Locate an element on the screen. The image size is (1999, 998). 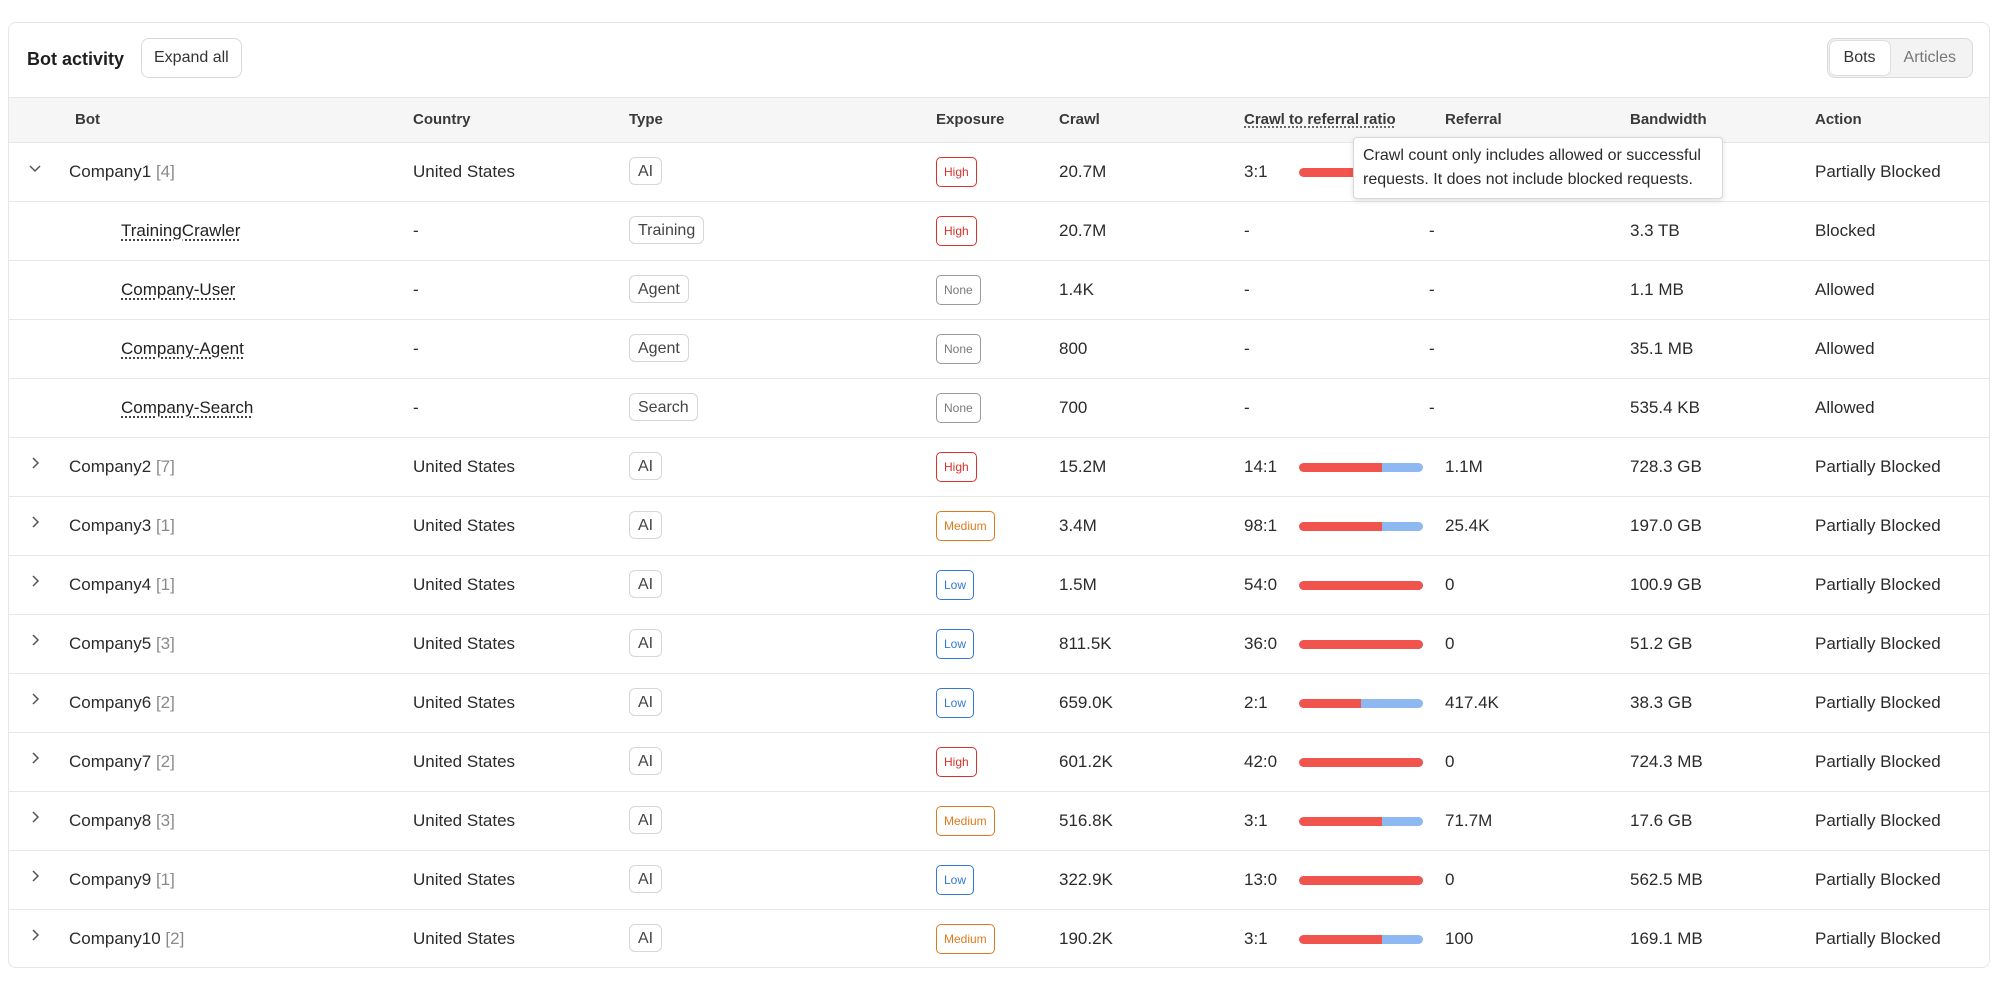
exposure-badge: Low is located at coordinates (955, 703).